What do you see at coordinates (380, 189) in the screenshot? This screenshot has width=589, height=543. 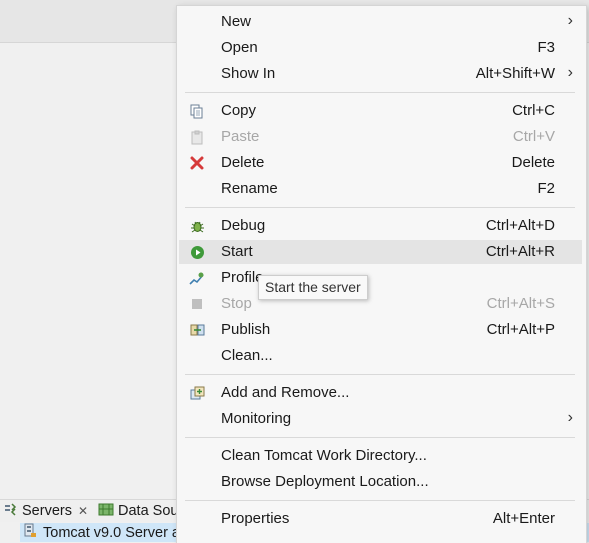 I see `menu-item-rename: Rename F2` at bounding box center [380, 189].